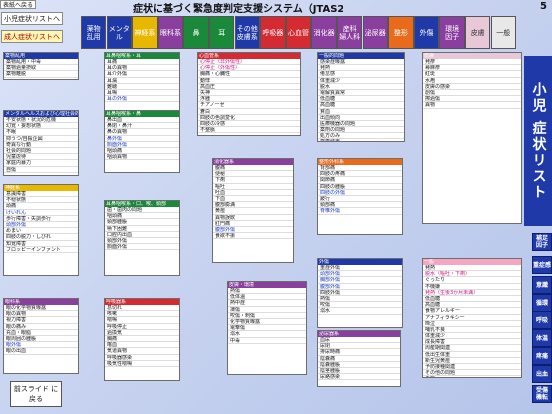 The height and width of the screenshot is (414, 552). Describe the element at coordinates (41, 170) in the screenshot. I see `symptom-item: 自傷` at that location.